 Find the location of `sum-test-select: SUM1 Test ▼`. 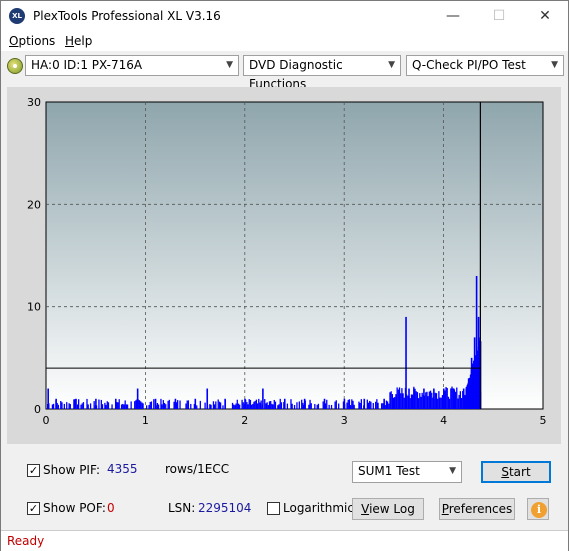

sum-test-select: SUM1 Test ▼ is located at coordinates (407, 472).